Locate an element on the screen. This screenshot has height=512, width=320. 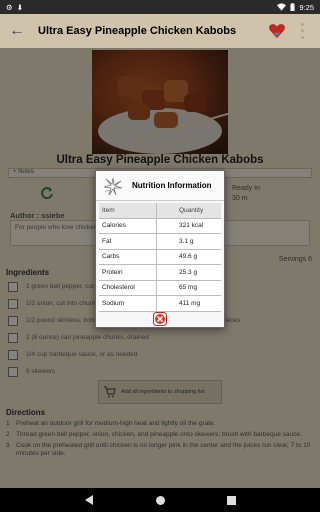
status-bar: ⚙ ⬇ 9:25 is located at coordinates (160, 7).